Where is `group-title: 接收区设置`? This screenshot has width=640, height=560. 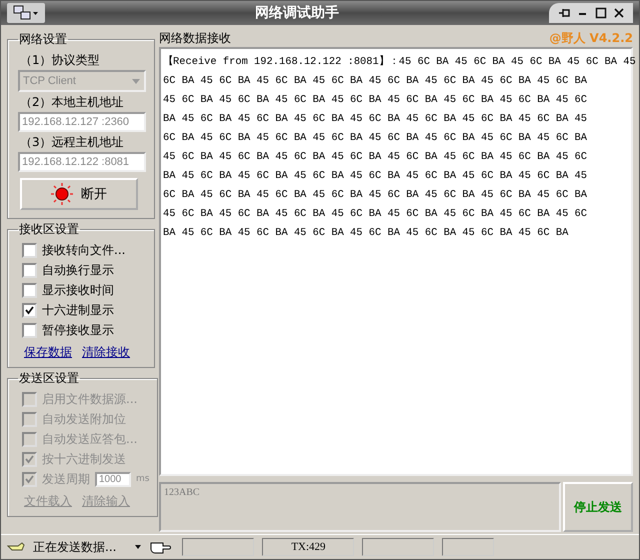
group-title: 接收区设置 is located at coordinates (49, 229).